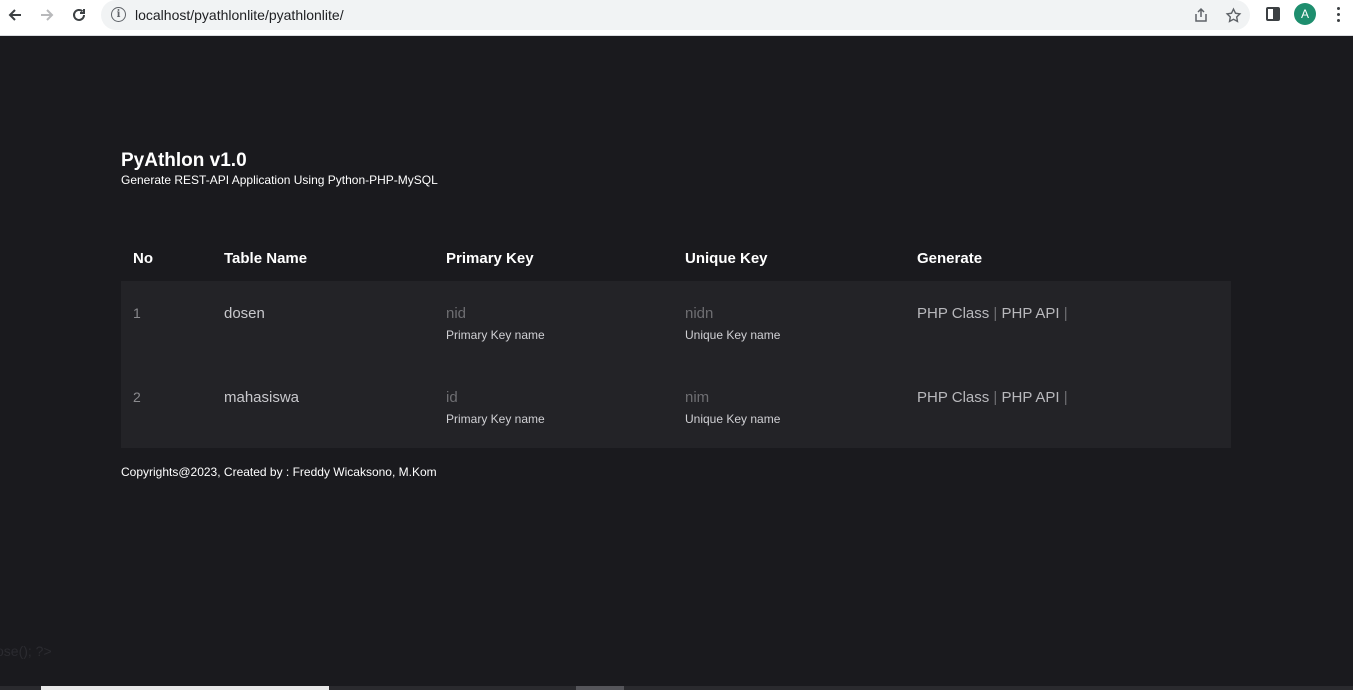  Describe the element at coordinates (600, 688) in the screenshot. I see `taskbar-item` at that location.